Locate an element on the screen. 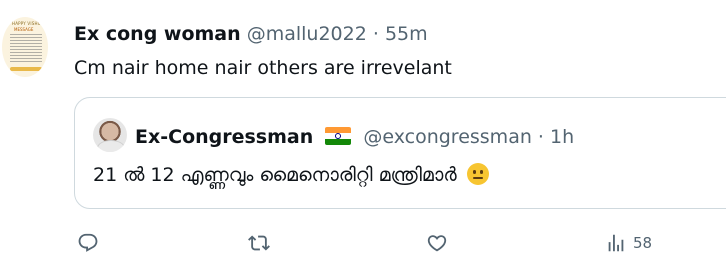 This screenshot has width=726, height=268. avatar-poster-sub: MESSAGE is located at coordinates (24, 29).